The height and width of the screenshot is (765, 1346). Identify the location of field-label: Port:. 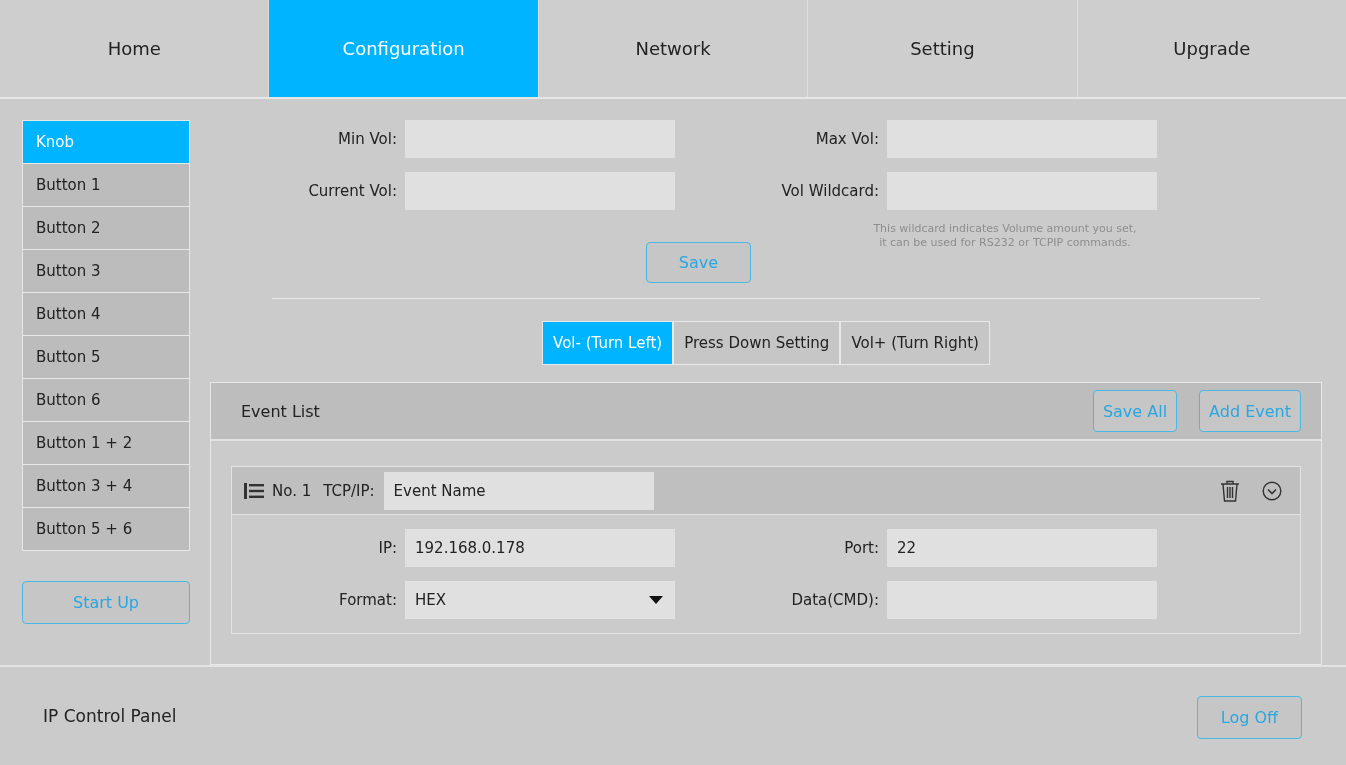
(861, 548).